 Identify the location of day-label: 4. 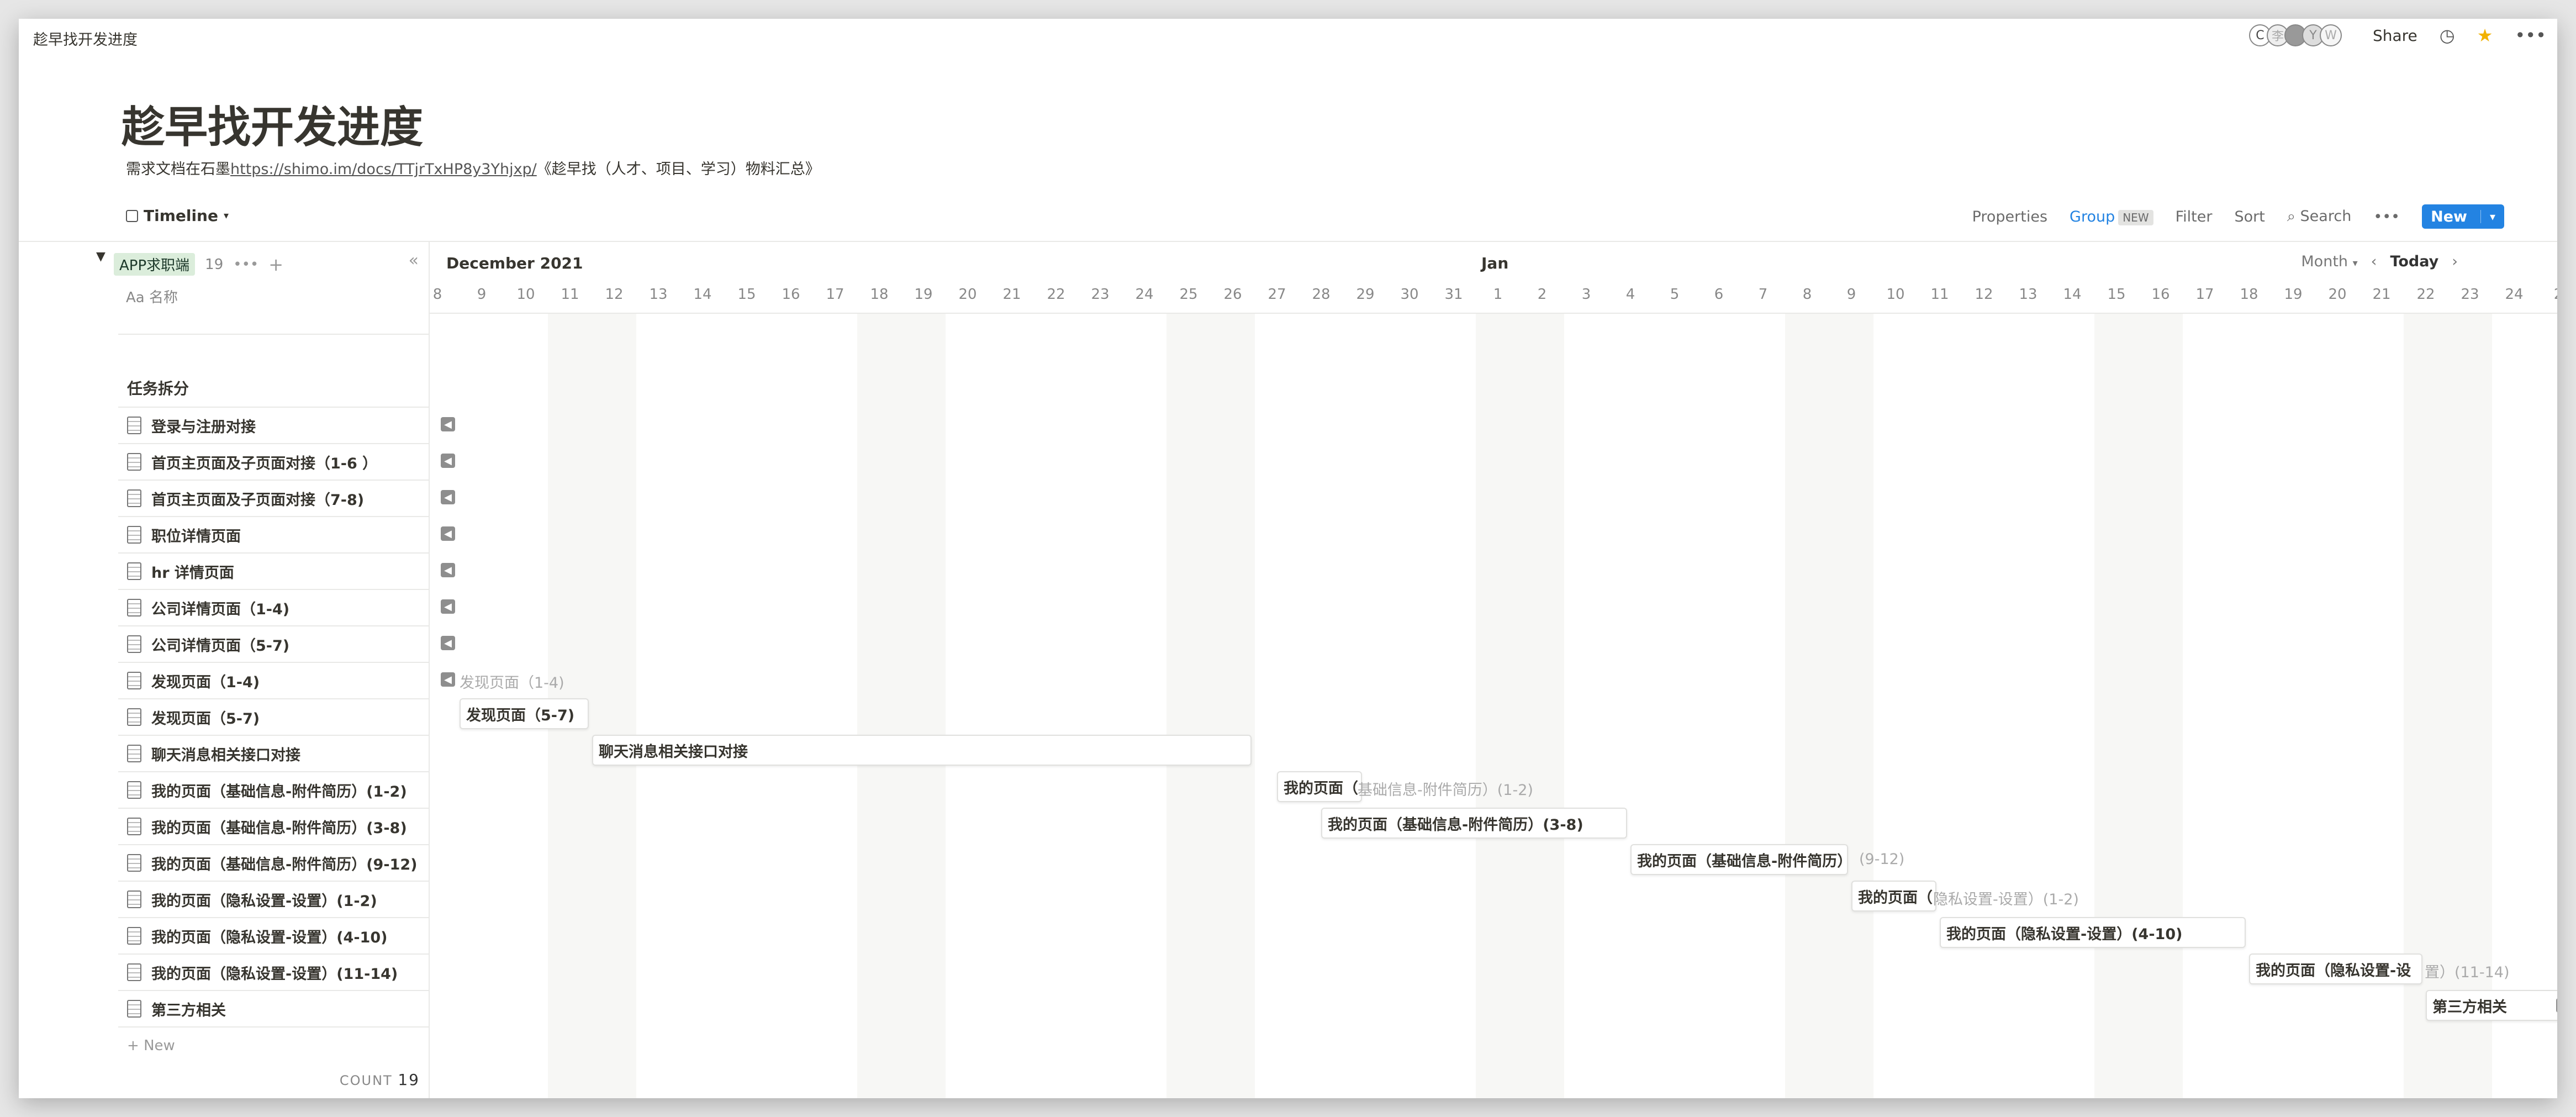
(1630, 294).